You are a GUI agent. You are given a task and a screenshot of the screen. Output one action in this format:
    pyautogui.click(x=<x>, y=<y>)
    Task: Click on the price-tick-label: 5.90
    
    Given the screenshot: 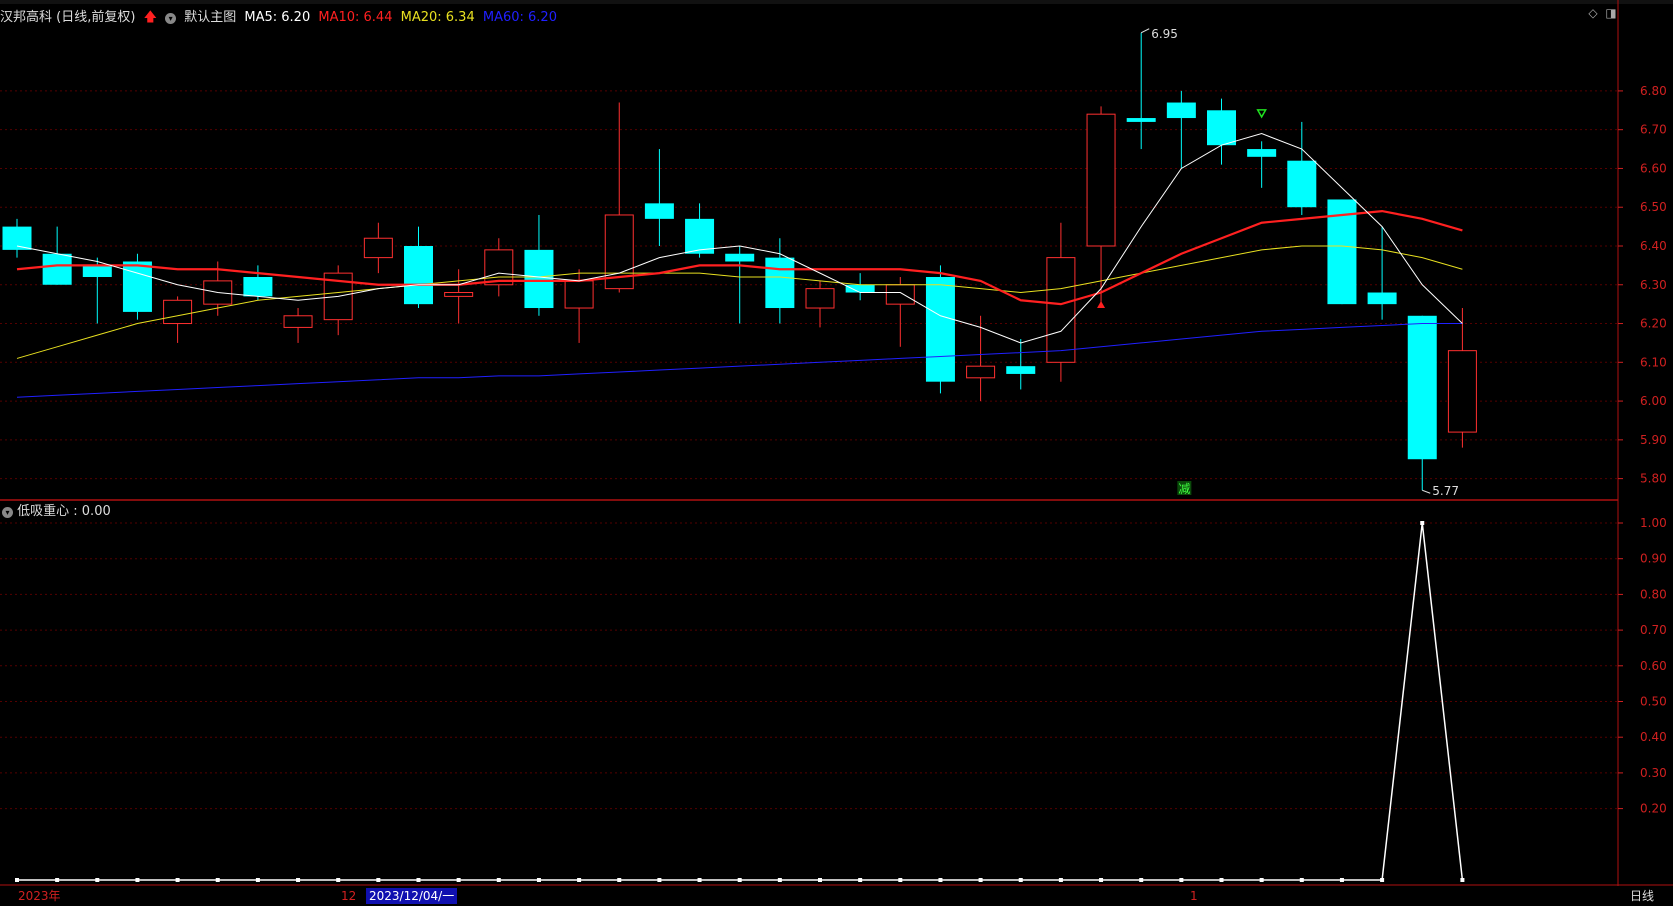 What is the action you would take?
    pyautogui.click(x=1653, y=440)
    